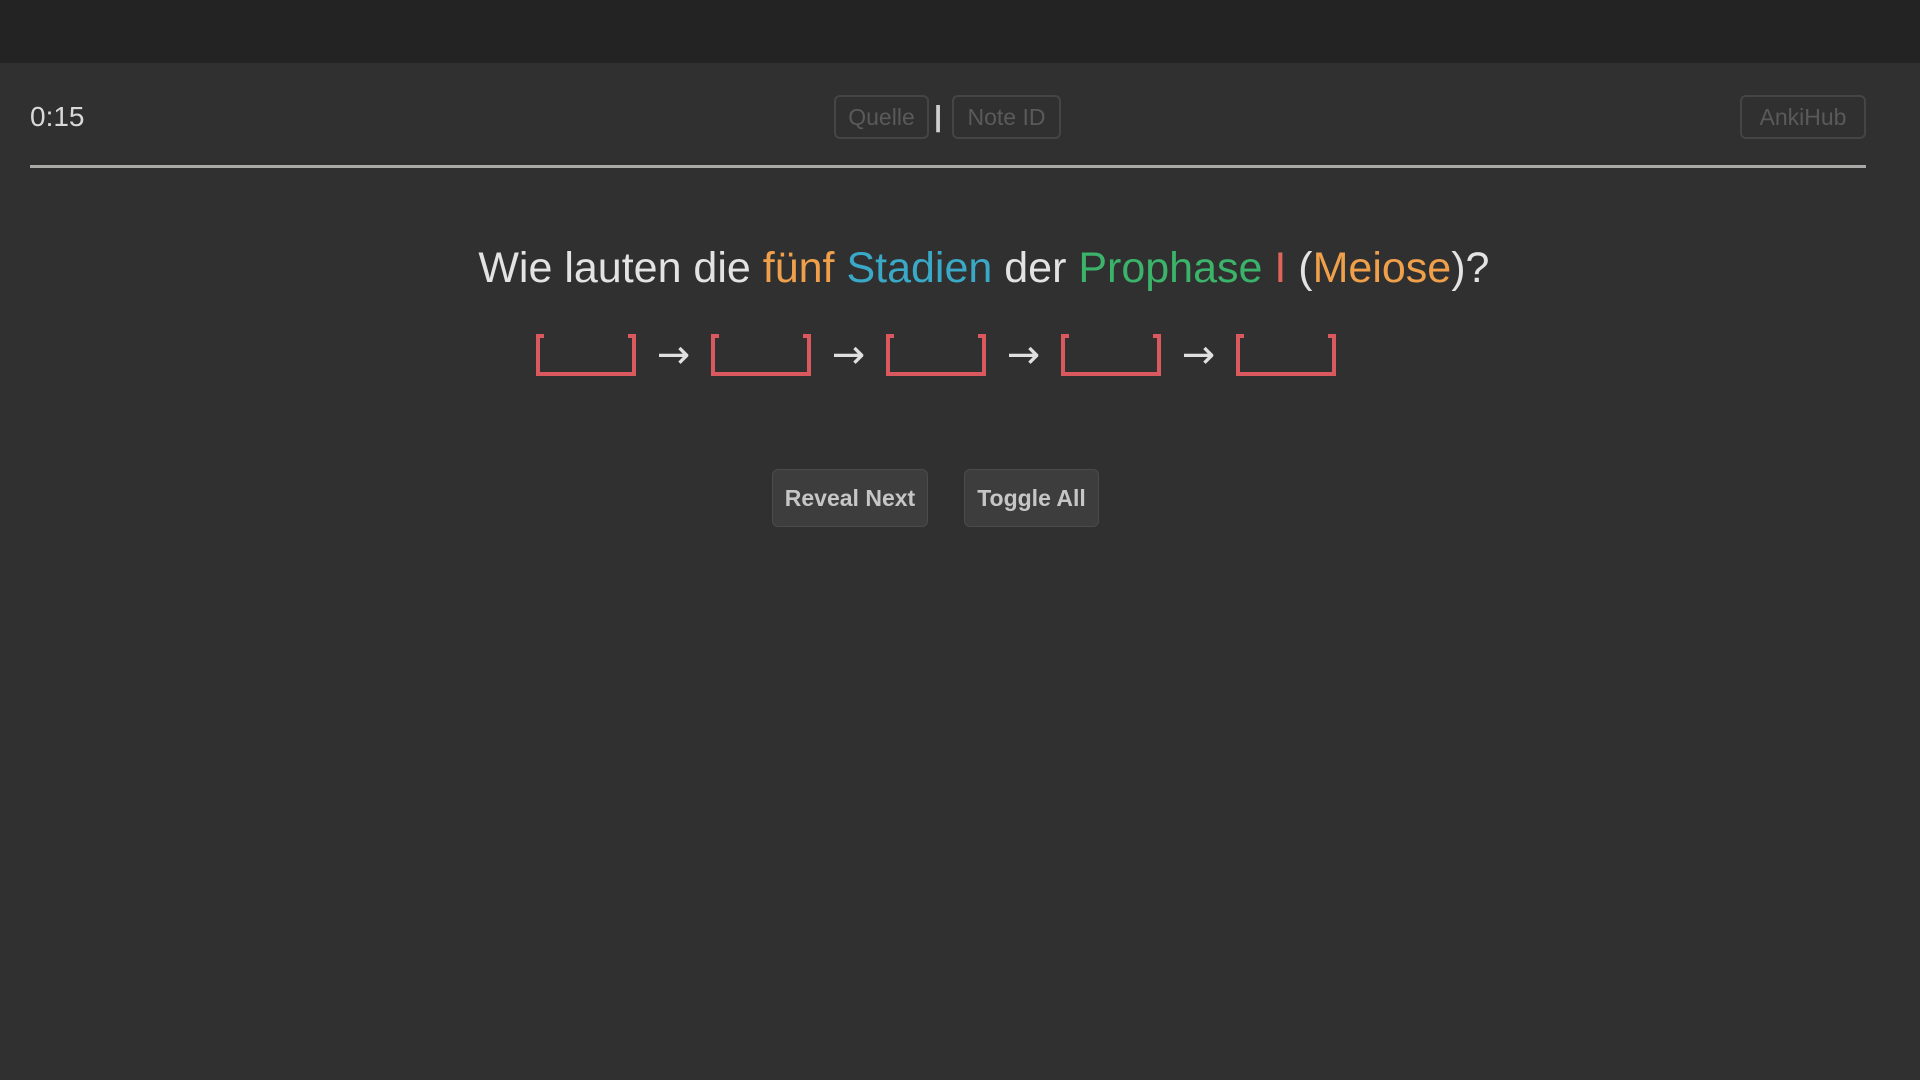 This screenshot has height=1080, width=1920. Describe the element at coordinates (1031, 498) in the screenshot. I see `toggle-all-button: Toggle All` at that location.